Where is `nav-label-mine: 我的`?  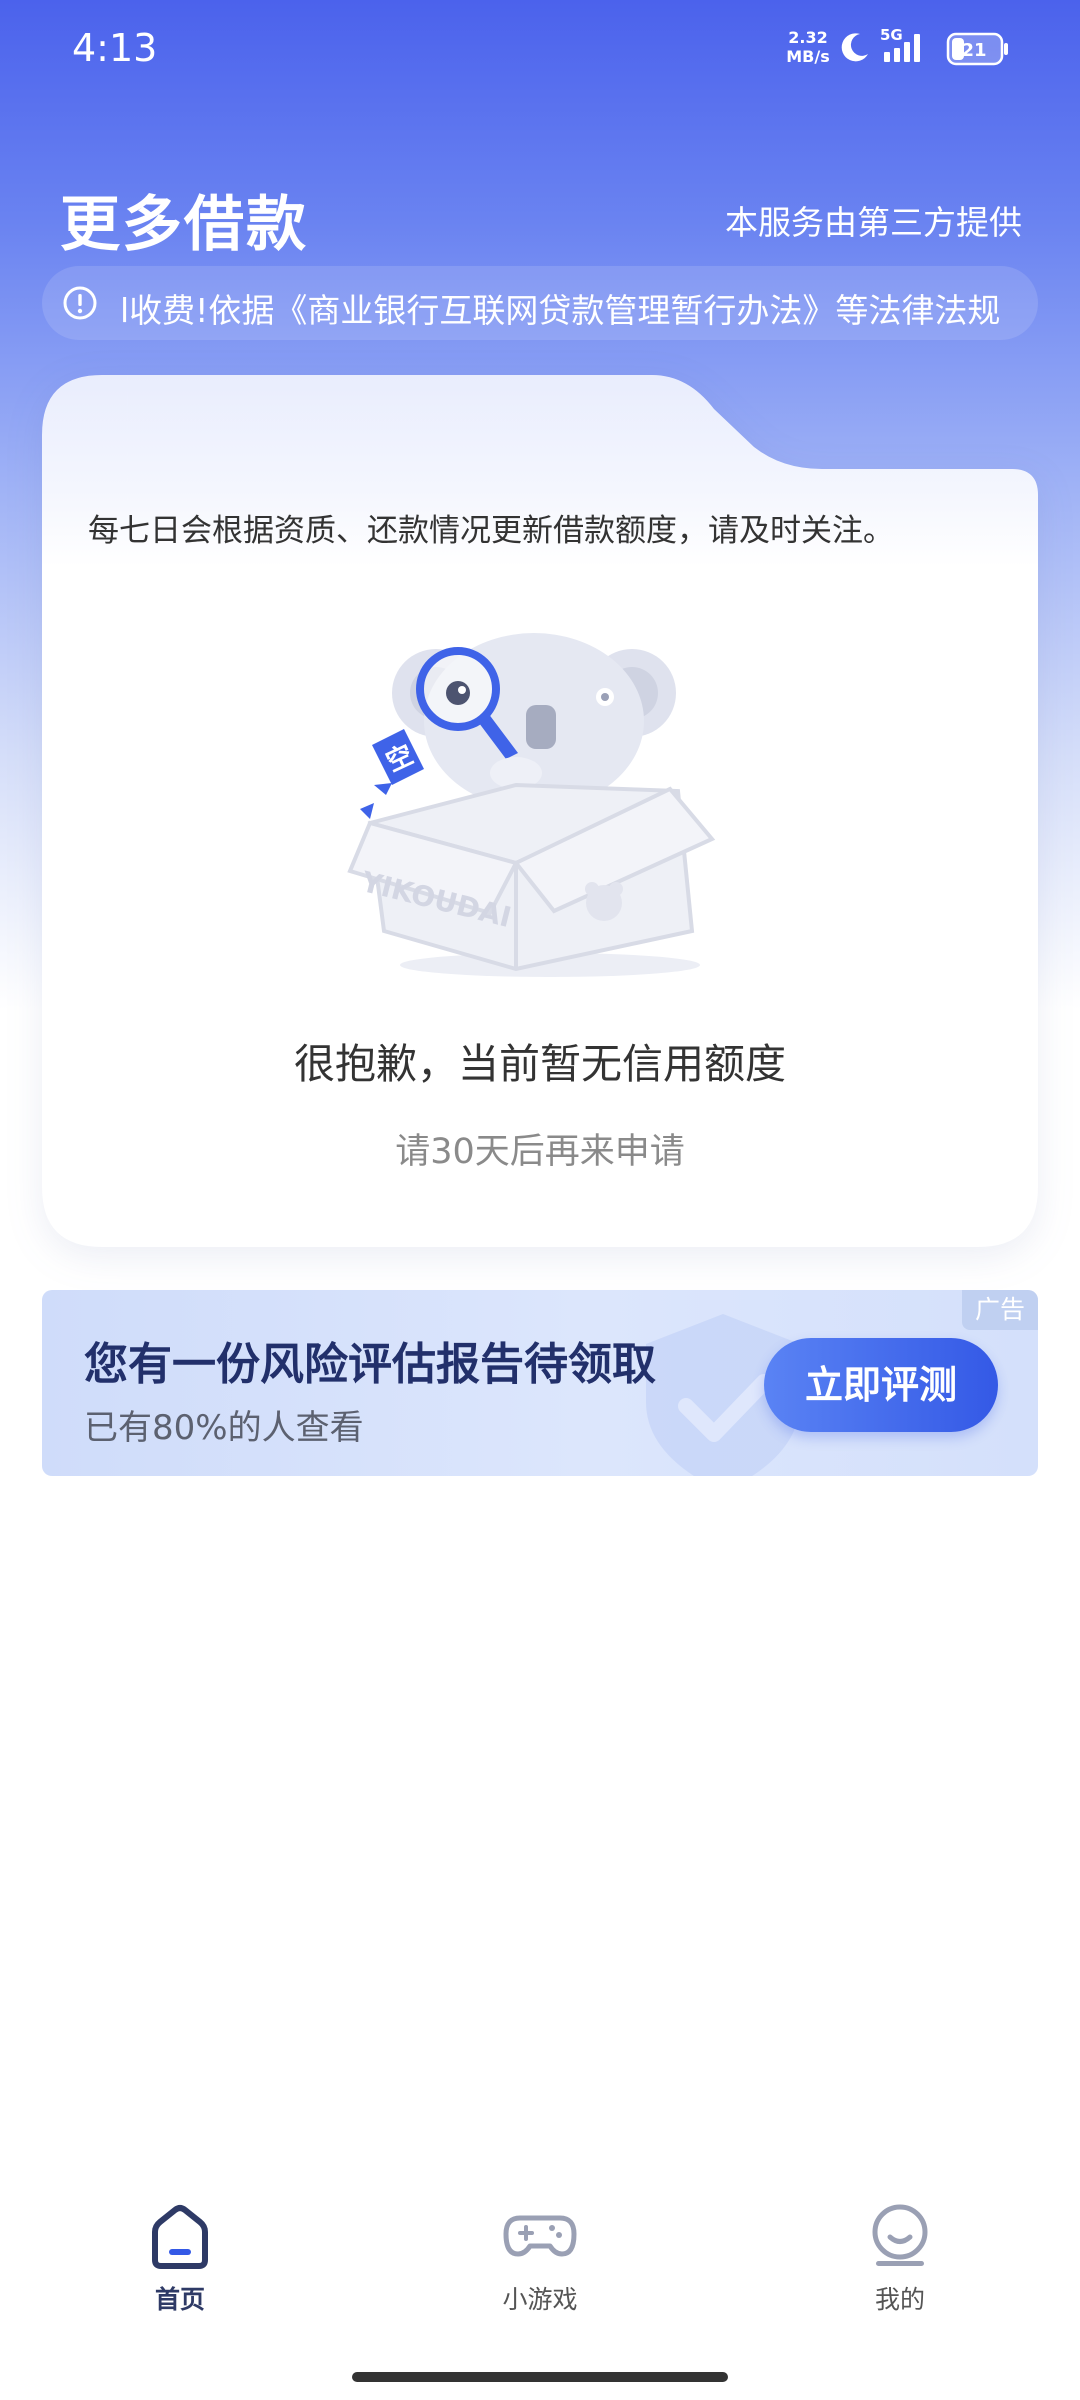 nav-label-mine: 我的 is located at coordinates (899, 2299).